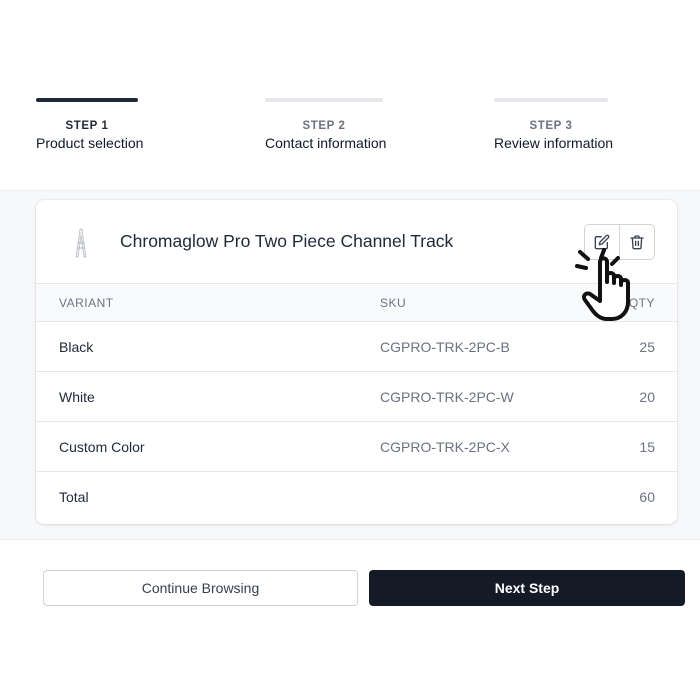 The image size is (700, 700). Describe the element at coordinates (77, 396) in the screenshot. I see `variant-cell: White` at that location.